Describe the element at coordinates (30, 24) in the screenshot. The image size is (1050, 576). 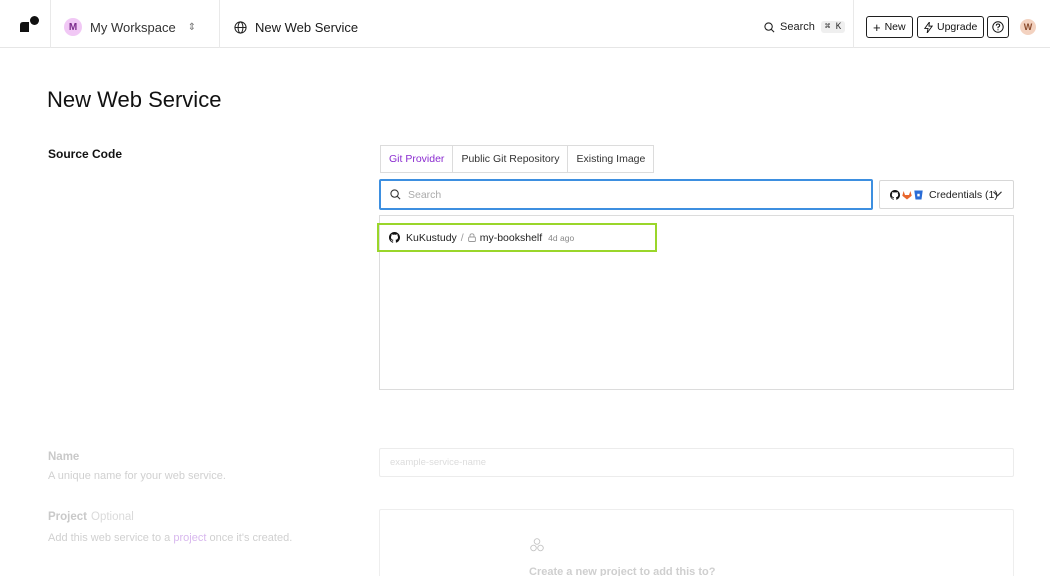
I see `render-logo-icon` at that location.